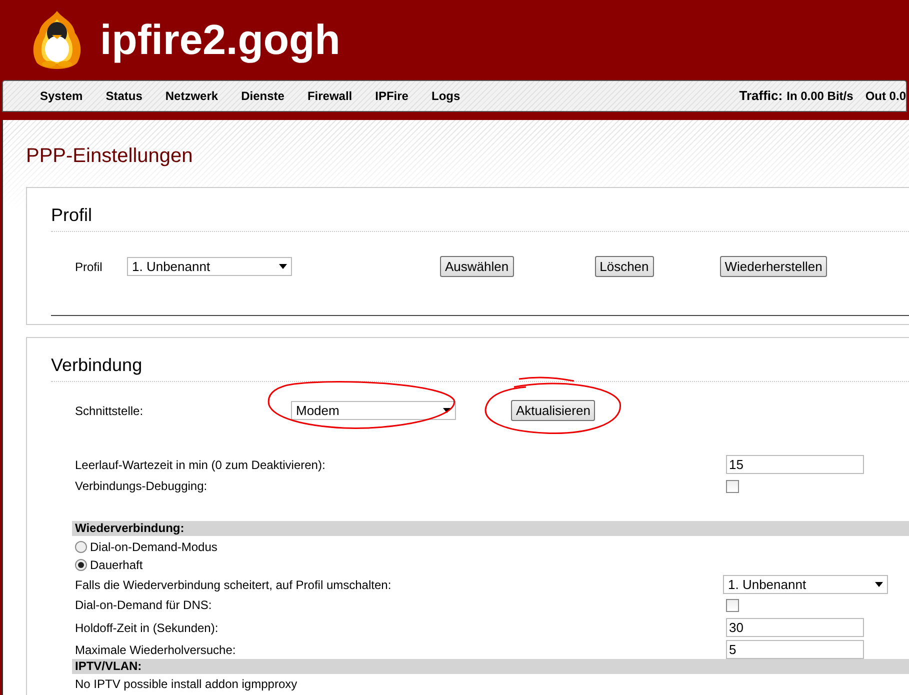 The image size is (909, 695). I want to click on field-label: Dial-on-Demand für DNS:, so click(144, 605).